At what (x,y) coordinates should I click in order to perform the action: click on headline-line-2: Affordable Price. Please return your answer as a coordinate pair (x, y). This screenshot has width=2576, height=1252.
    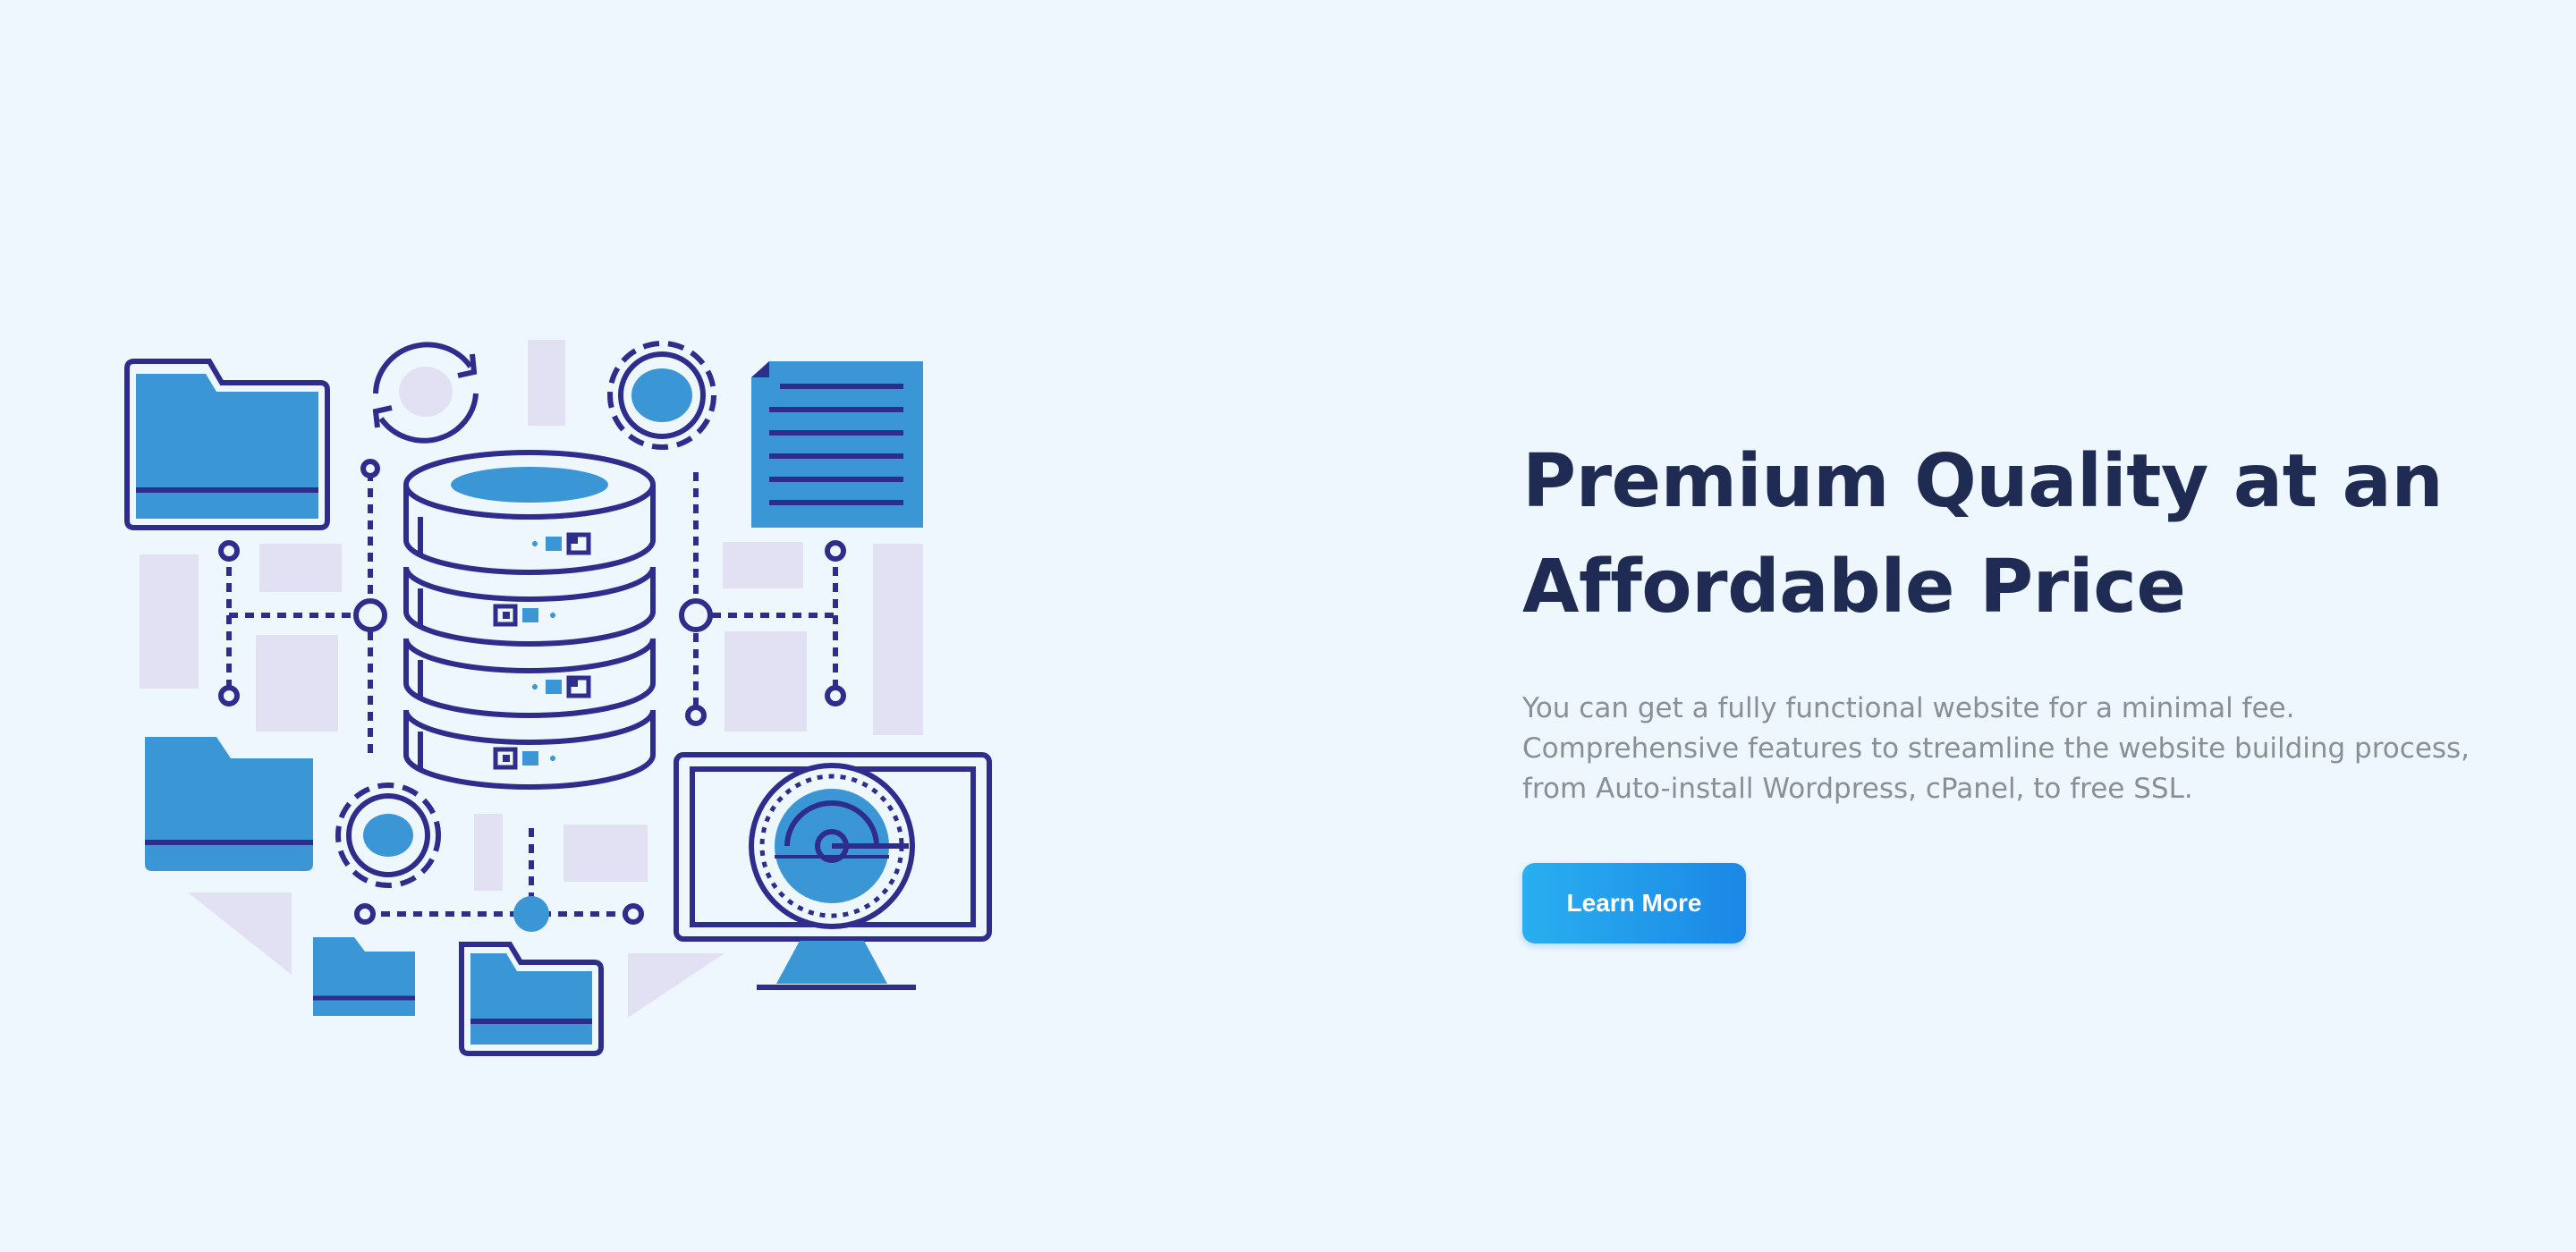
    Looking at the image, I should click on (1854, 587).